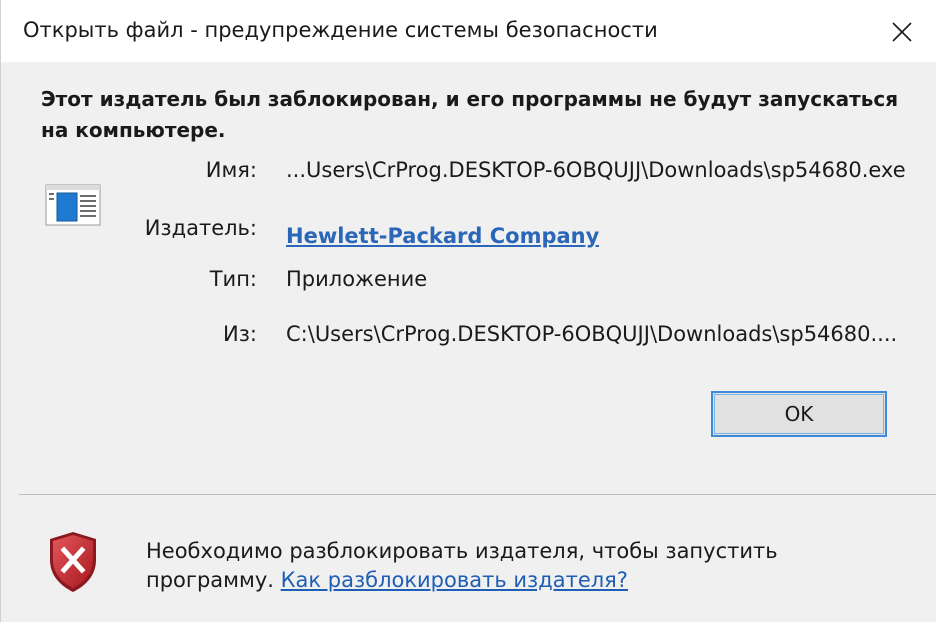 This screenshot has height=622, width=936. Describe the element at coordinates (73, 205) in the screenshot. I see `application-file-icon` at that location.